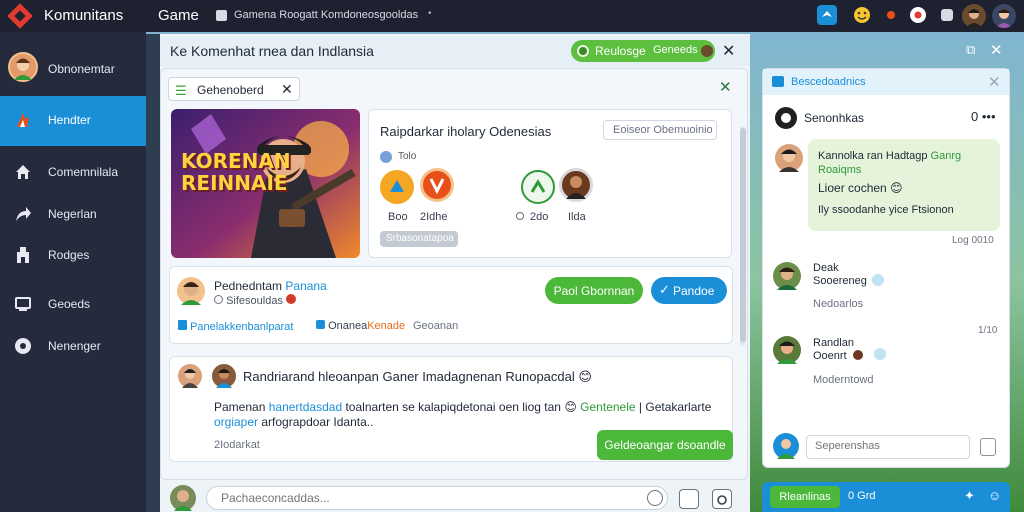 The image size is (1024, 512). I want to click on chat-footer-tag-label: Rleanlinas, so click(805, 497).